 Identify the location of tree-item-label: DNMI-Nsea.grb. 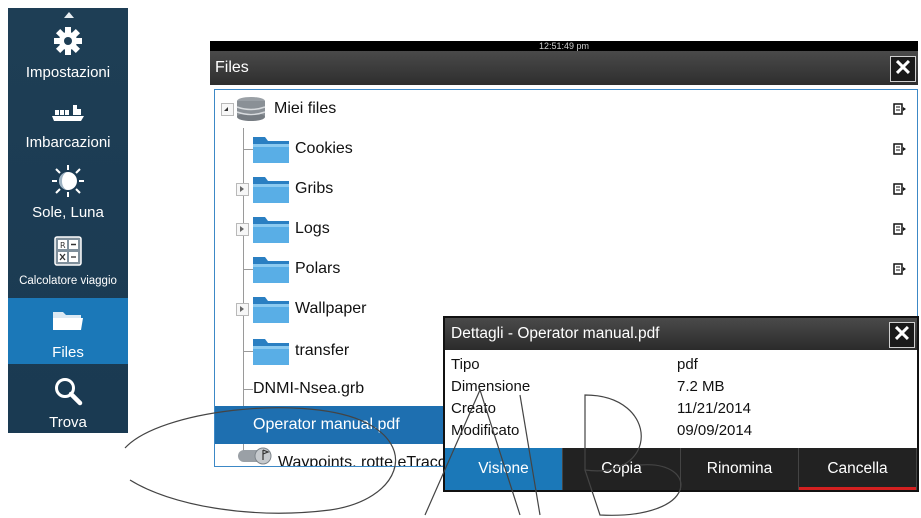
(309, 388).